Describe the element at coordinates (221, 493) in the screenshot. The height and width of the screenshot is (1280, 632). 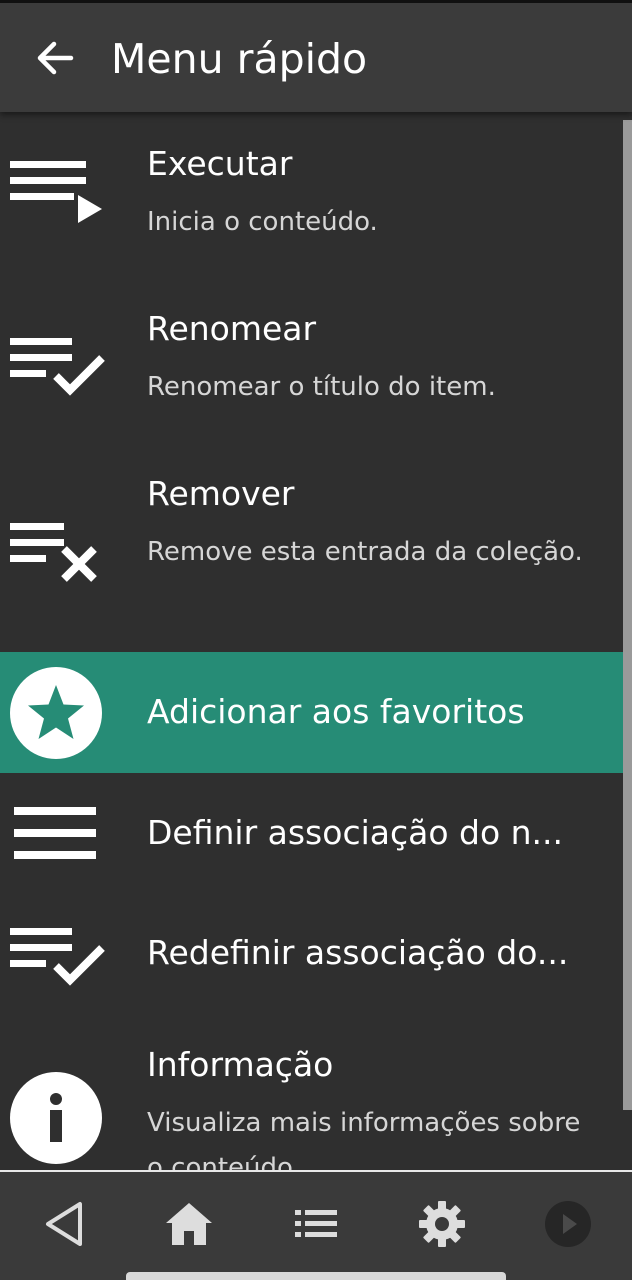
I see `menu-item-label: Remover` at that location.